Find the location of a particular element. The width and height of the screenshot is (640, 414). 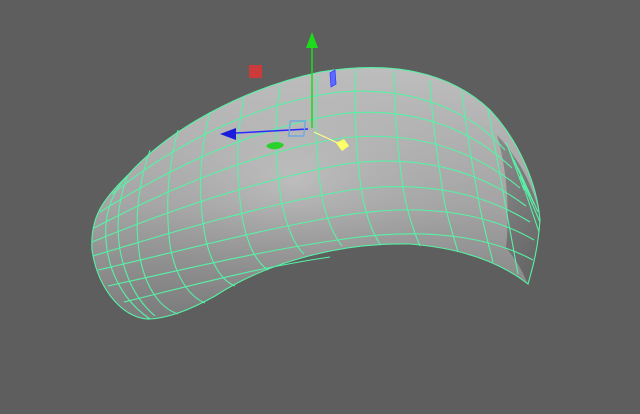

arrow-up-icon is located at coordinates (312, 40).